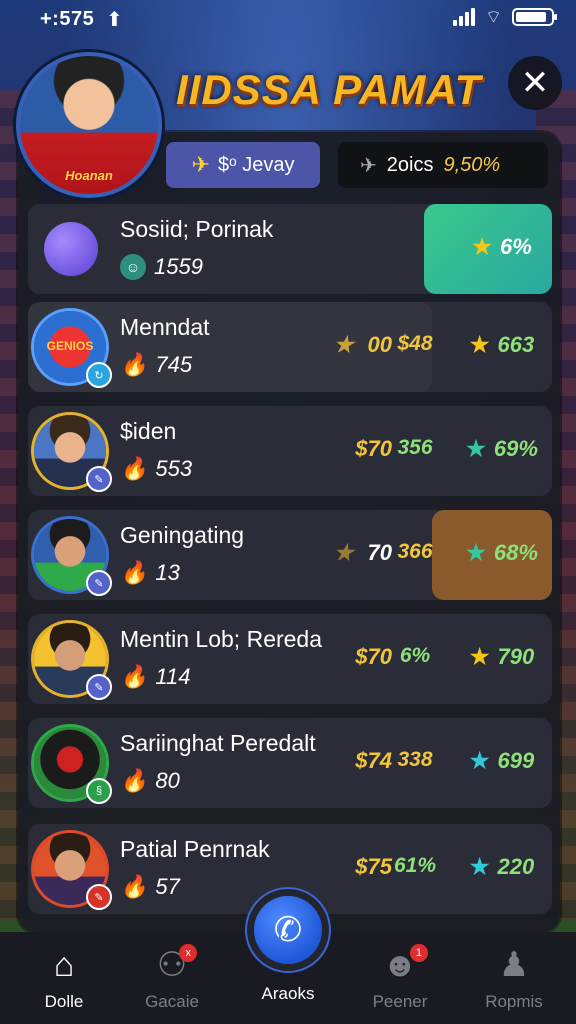 Image resolution: width=576 pixels, height=1024 pixels. Describe the element at coordinates (148, 431) in the screenshot. I see `row-name: $iden` at that location.